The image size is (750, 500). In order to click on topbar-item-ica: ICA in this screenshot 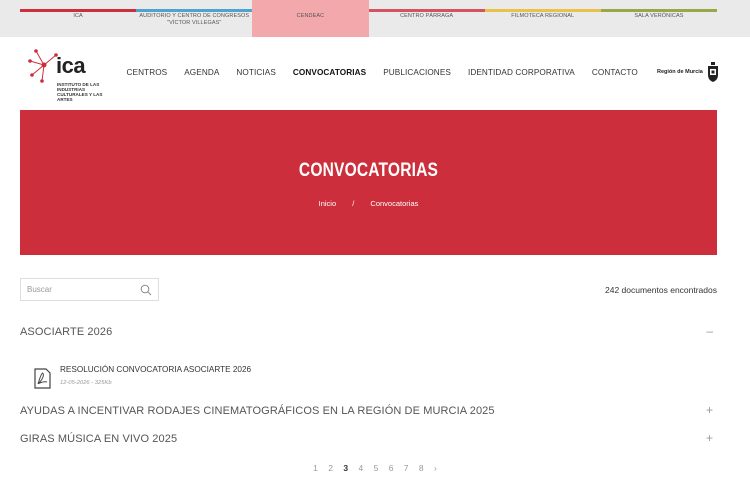, I will do `click(78, 18)`.